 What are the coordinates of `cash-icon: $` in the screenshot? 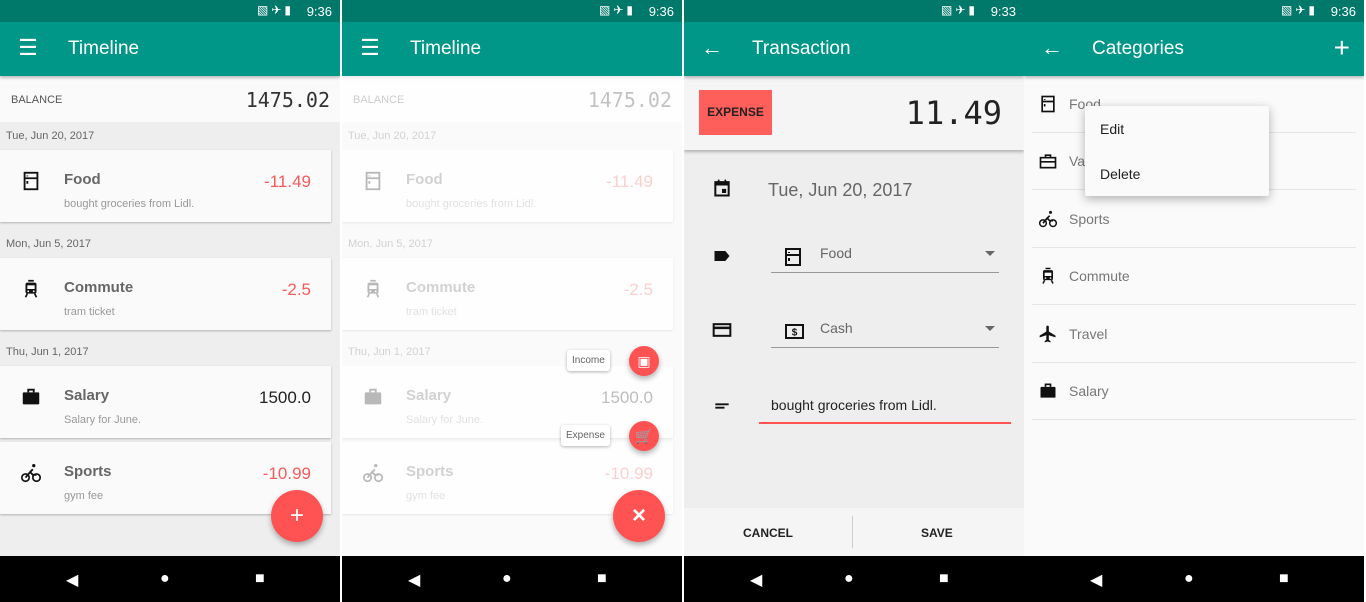 It's located at (794, 331).